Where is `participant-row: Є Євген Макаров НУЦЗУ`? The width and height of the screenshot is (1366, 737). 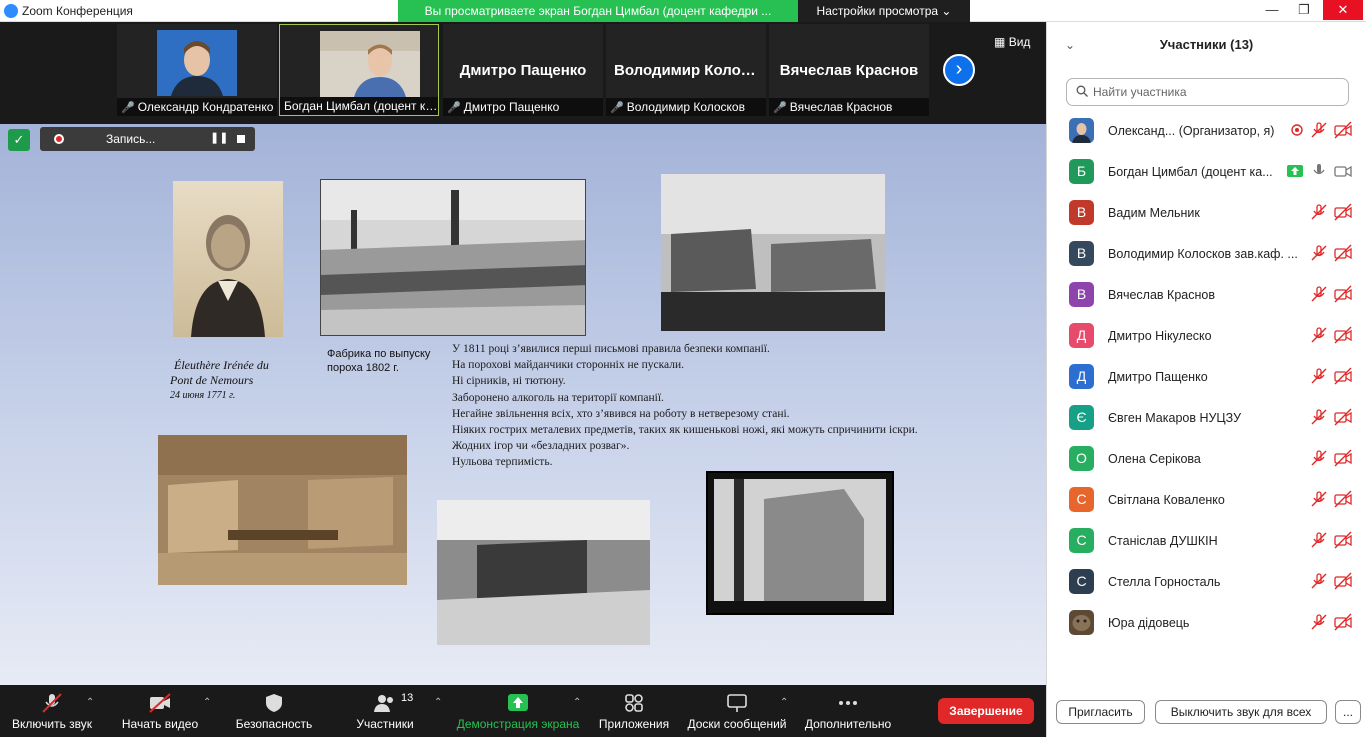
participant-row: Є Євген Макаров НУЦЗУ is located at coordinates (1206, 421).